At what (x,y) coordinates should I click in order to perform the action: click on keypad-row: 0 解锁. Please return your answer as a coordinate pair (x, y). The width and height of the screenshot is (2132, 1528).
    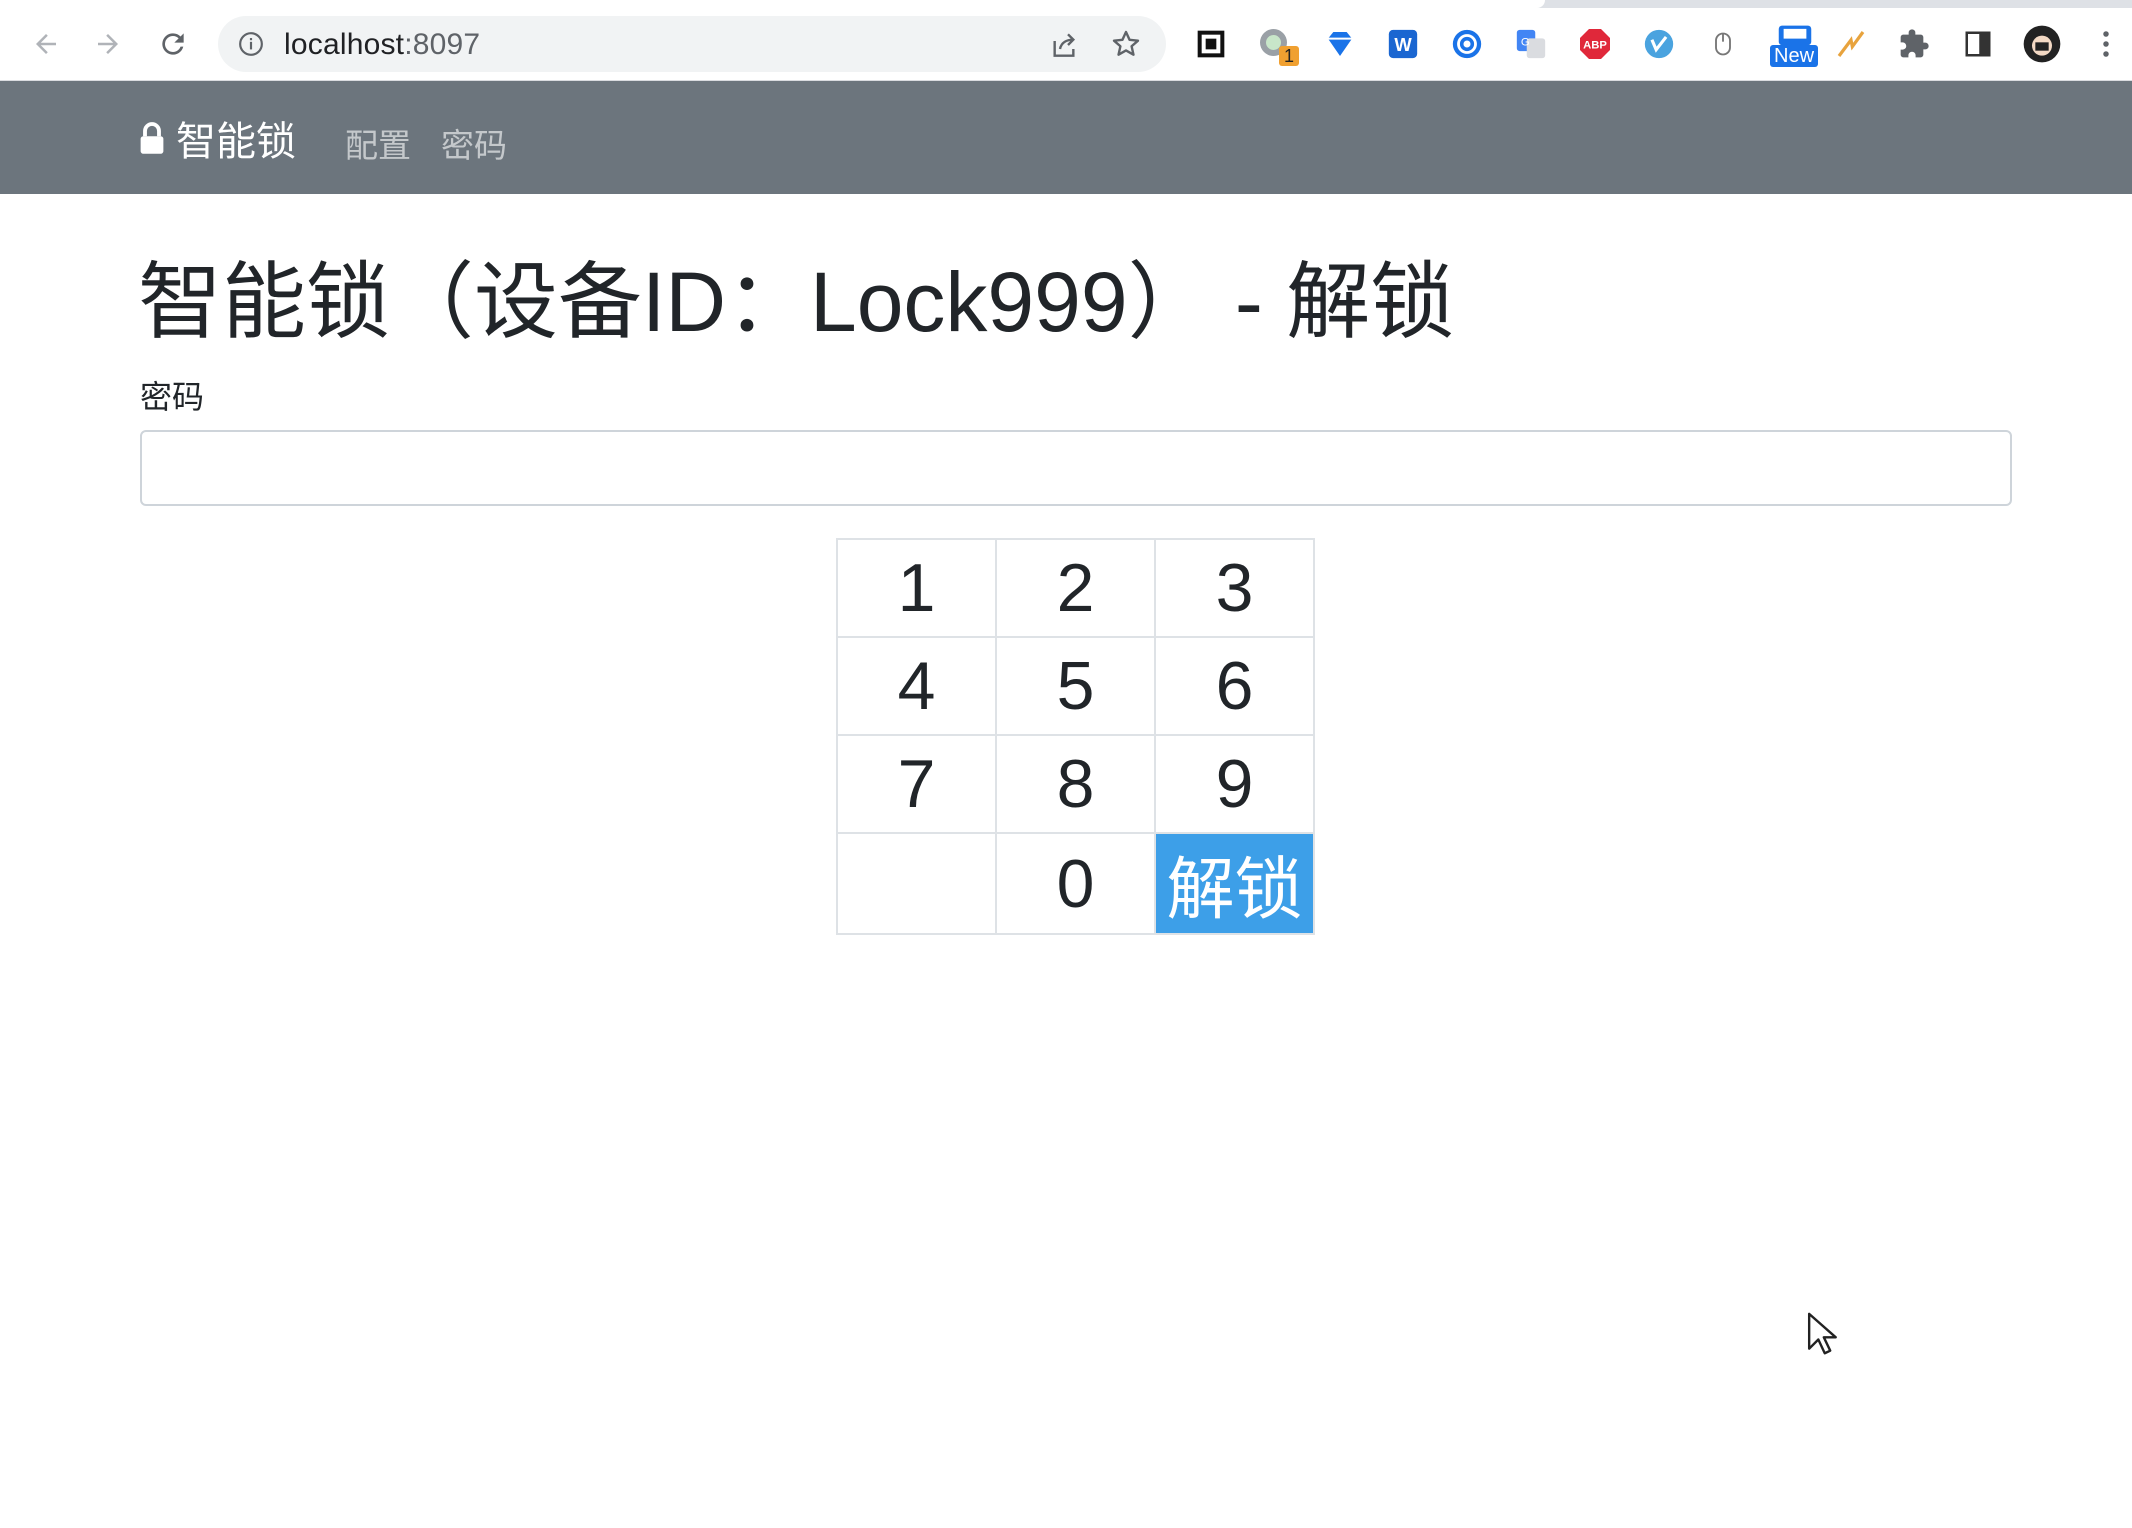
    Looking at the image, I should click on (1075, 883).